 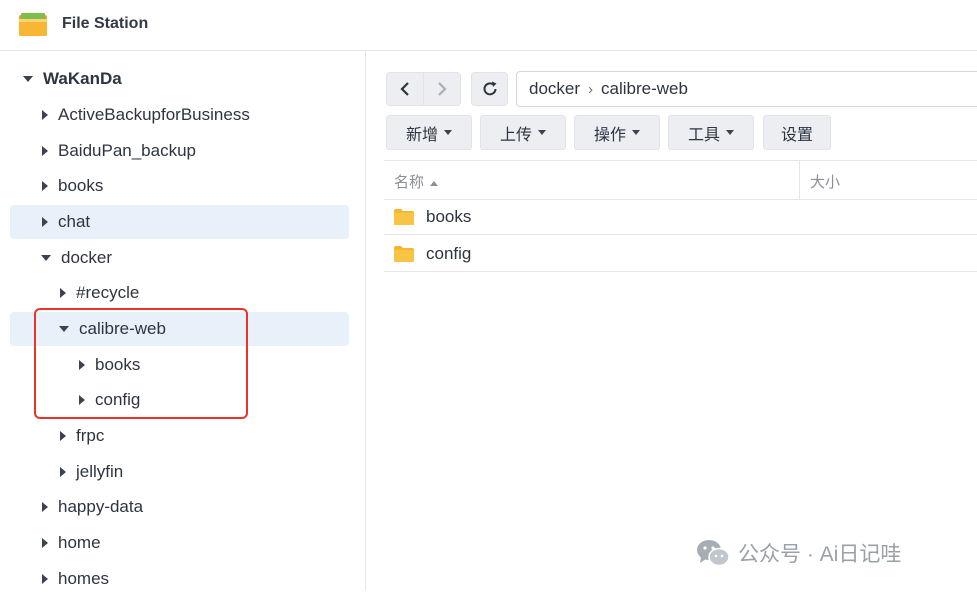 What do you see at coordinates (680, 180) in the screenshot?
I see `file-list-header: 名称 大小` at bounding box center [680, 180].